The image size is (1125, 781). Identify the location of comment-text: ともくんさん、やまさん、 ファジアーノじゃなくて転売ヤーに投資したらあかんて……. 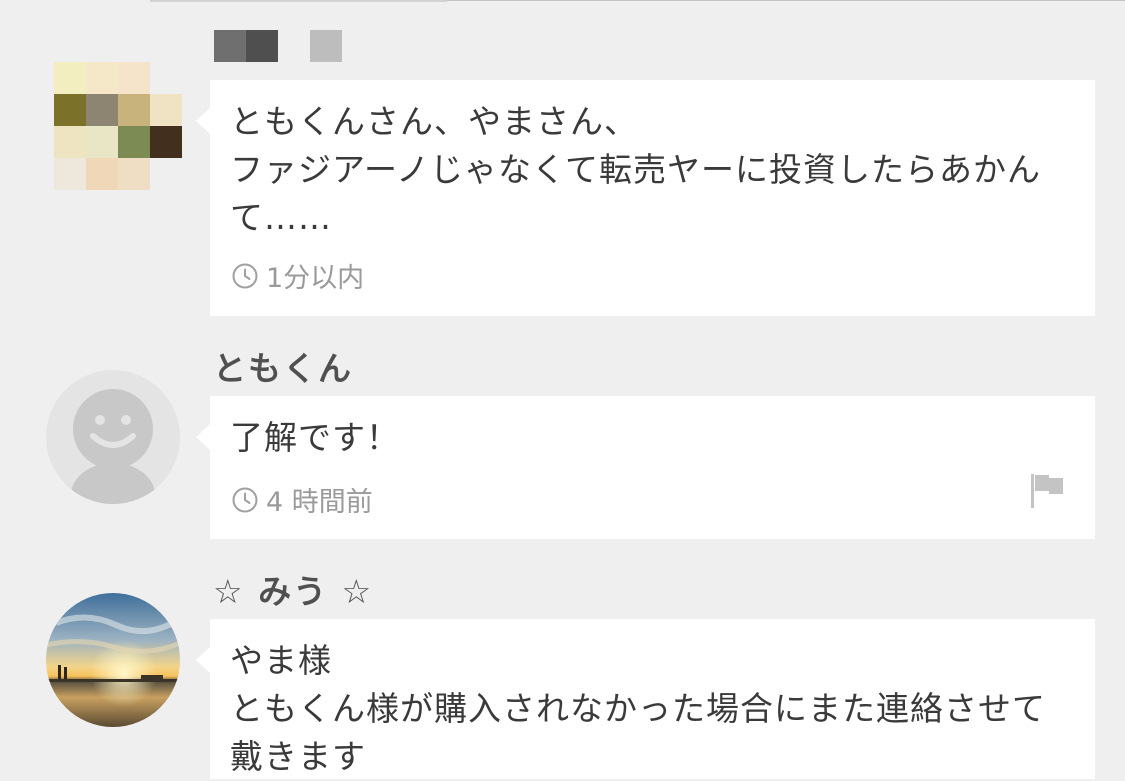
(636, 169).